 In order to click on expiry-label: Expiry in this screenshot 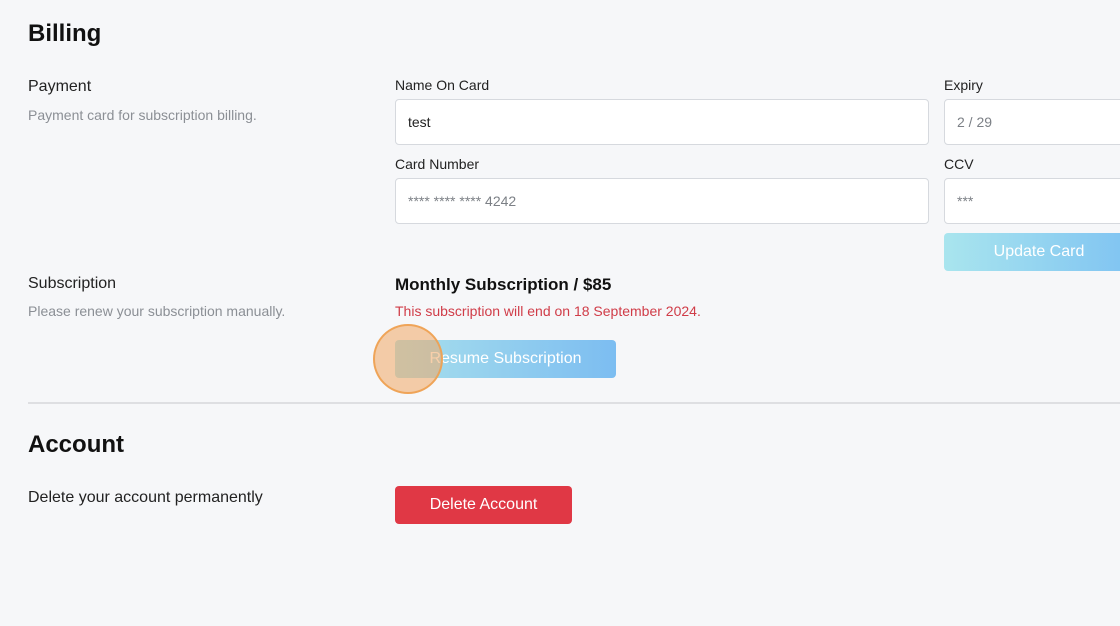, I will do `click(963, 85)`.